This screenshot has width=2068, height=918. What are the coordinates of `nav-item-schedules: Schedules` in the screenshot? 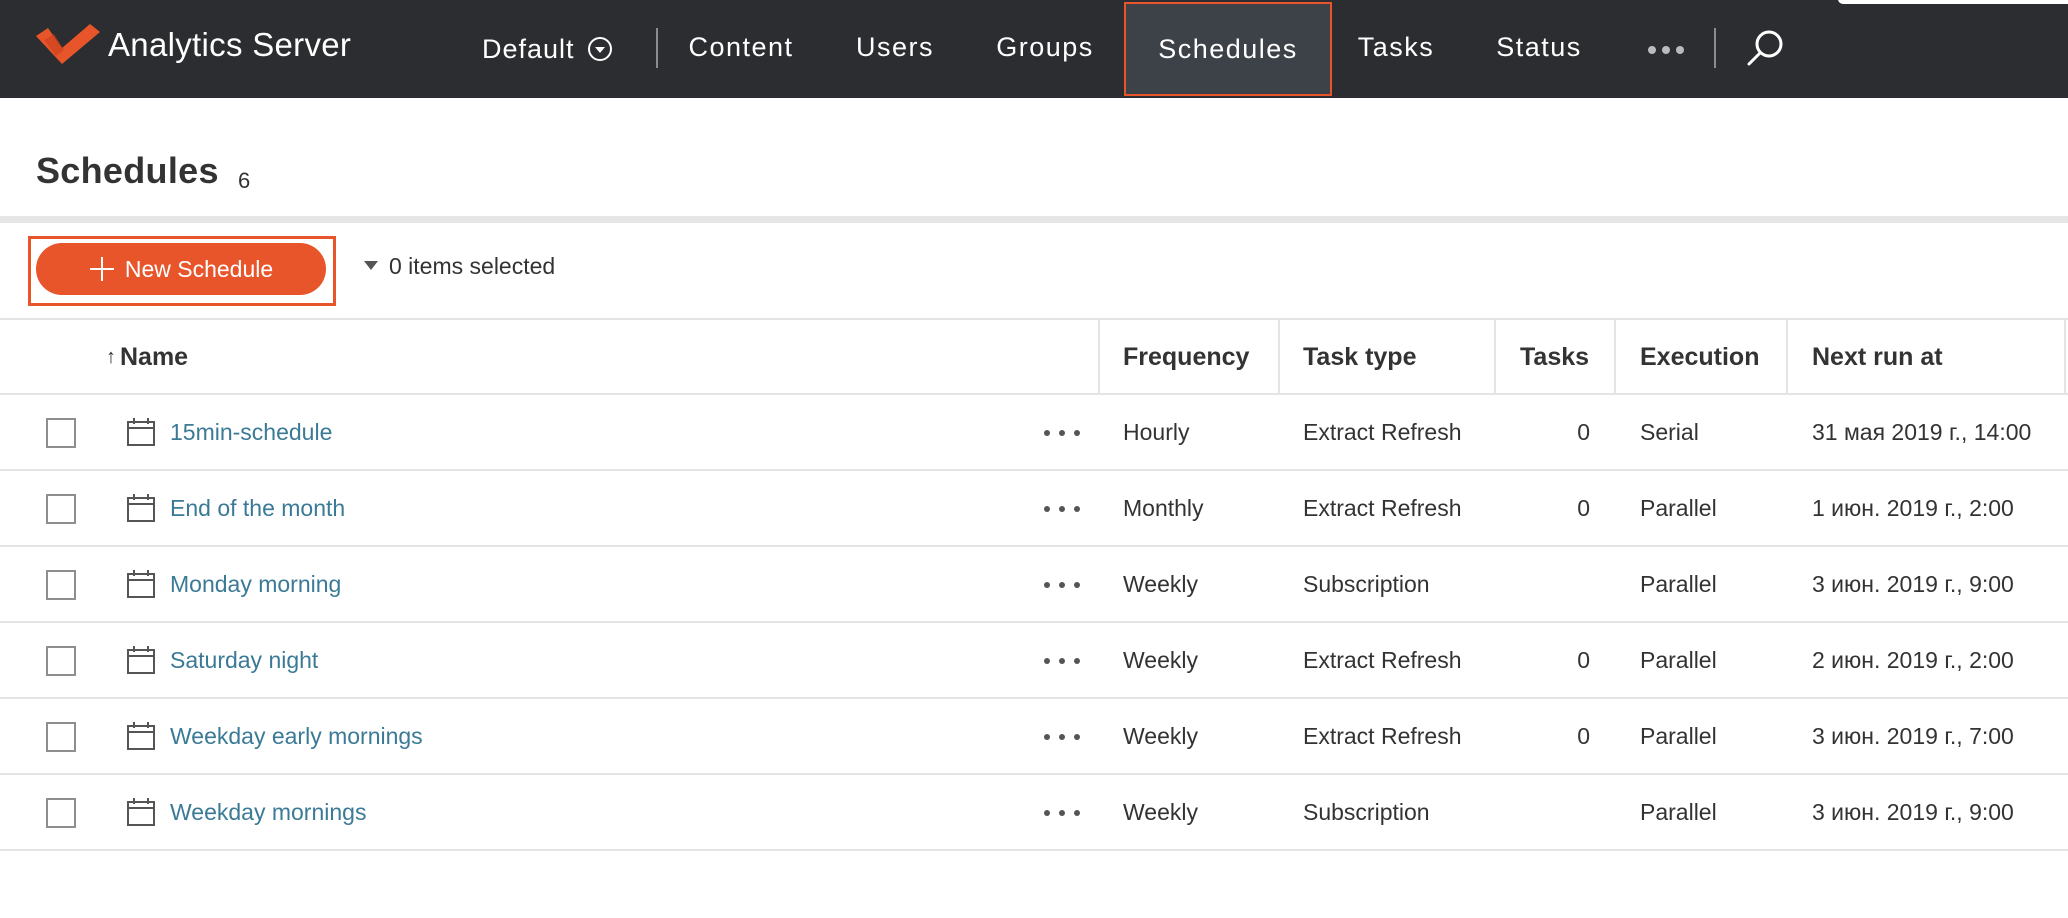 It's located at (1228, 49).